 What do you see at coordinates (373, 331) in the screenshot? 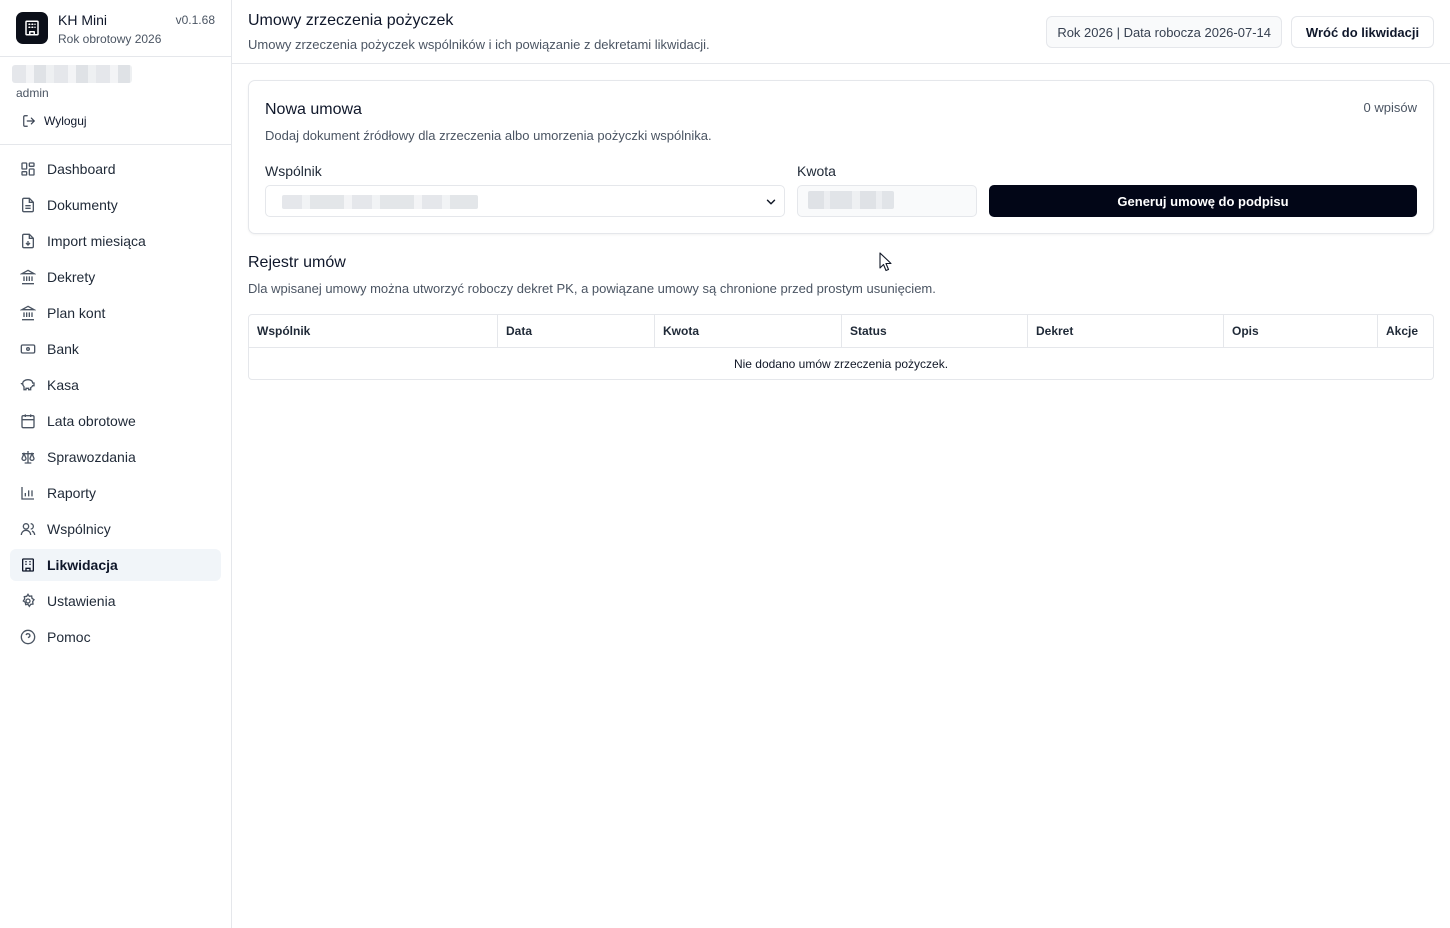
I see `column-header: Wspólnik` at bounding box center [373, 331].